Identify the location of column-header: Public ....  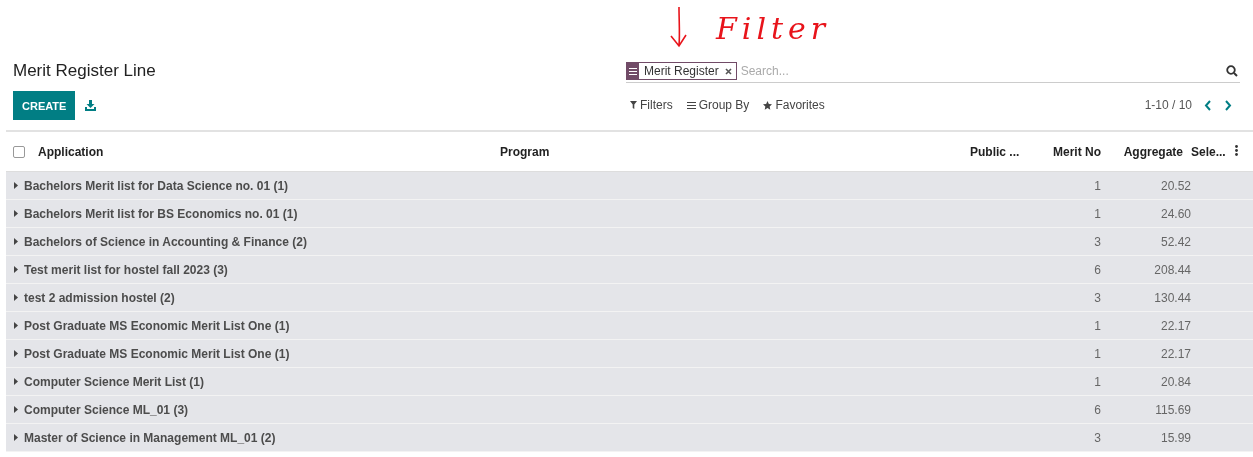
(995, 151).